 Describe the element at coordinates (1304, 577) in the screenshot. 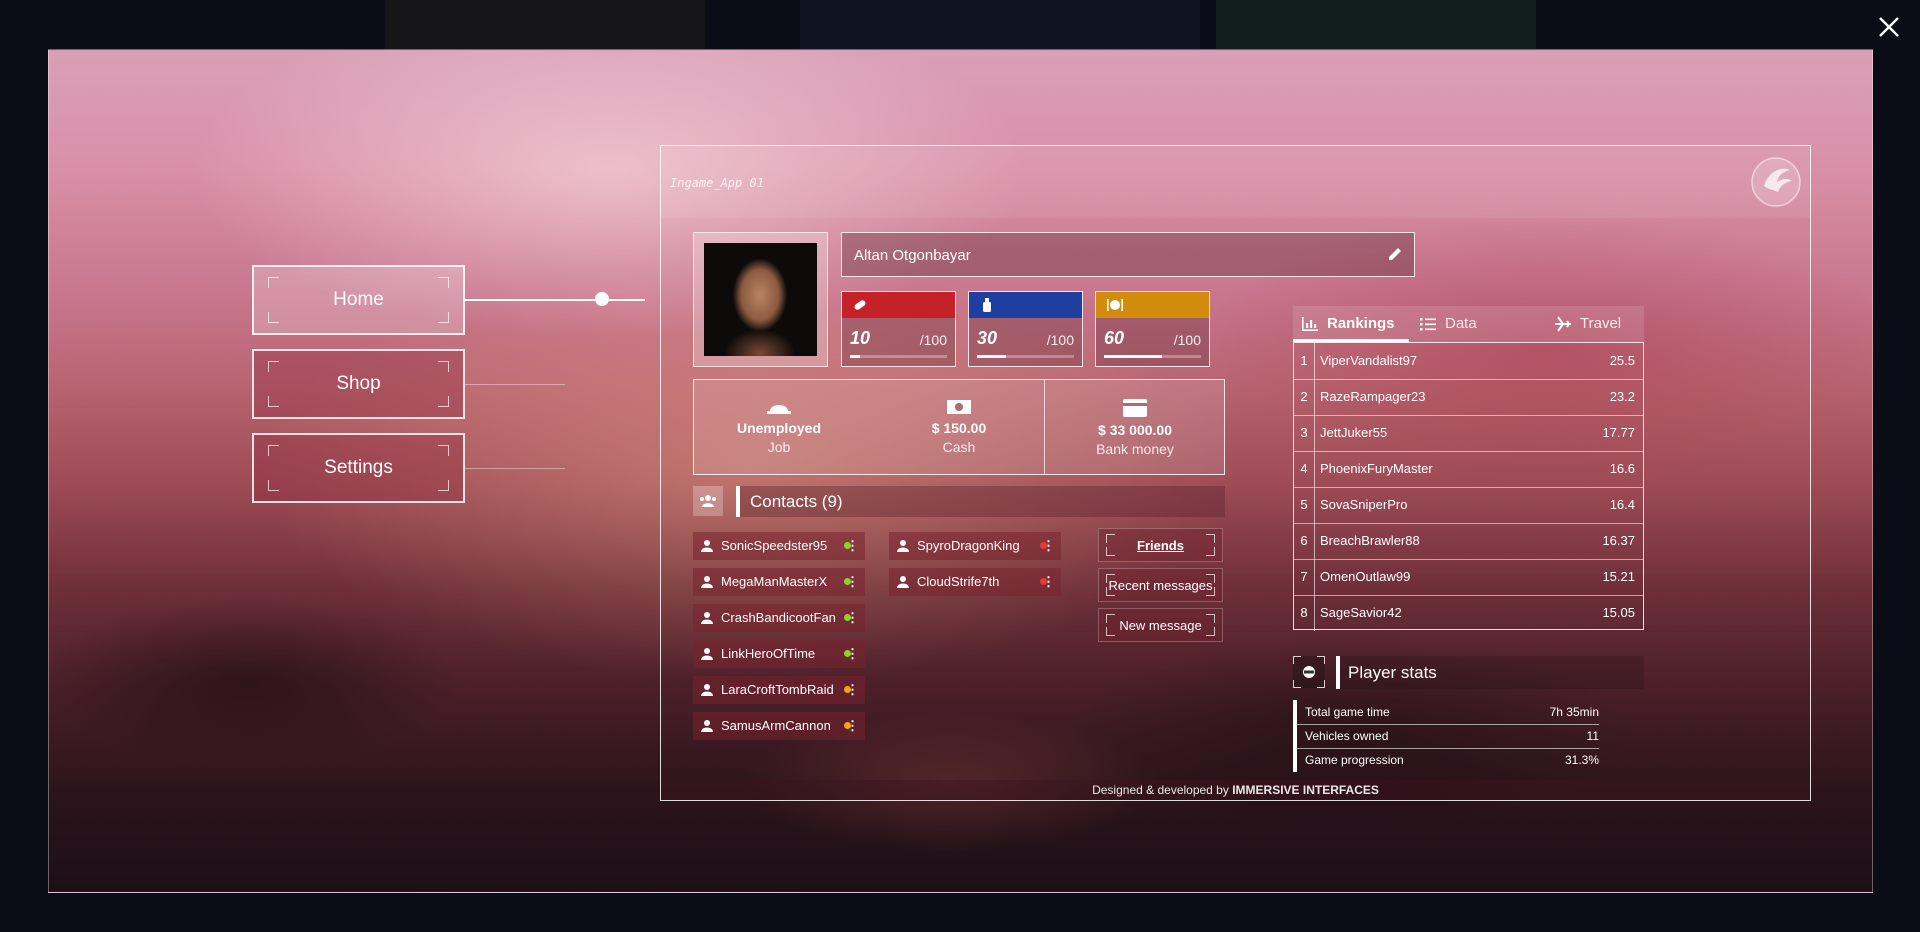

I see `rank-number: 7` at that location.